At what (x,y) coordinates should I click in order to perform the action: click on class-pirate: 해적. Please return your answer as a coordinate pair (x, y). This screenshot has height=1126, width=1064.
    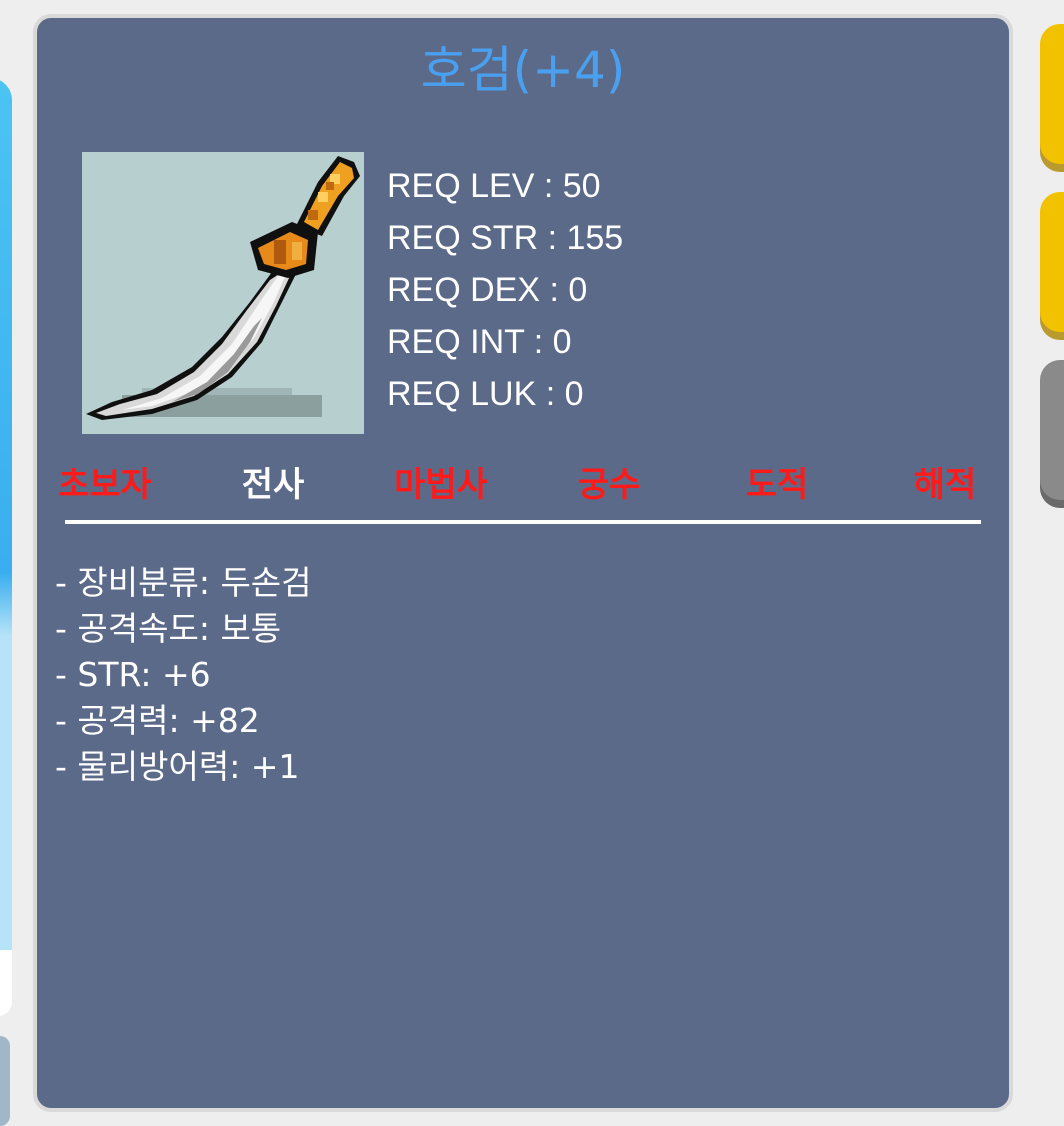
    Looking at the image, I should click on (945, 485).